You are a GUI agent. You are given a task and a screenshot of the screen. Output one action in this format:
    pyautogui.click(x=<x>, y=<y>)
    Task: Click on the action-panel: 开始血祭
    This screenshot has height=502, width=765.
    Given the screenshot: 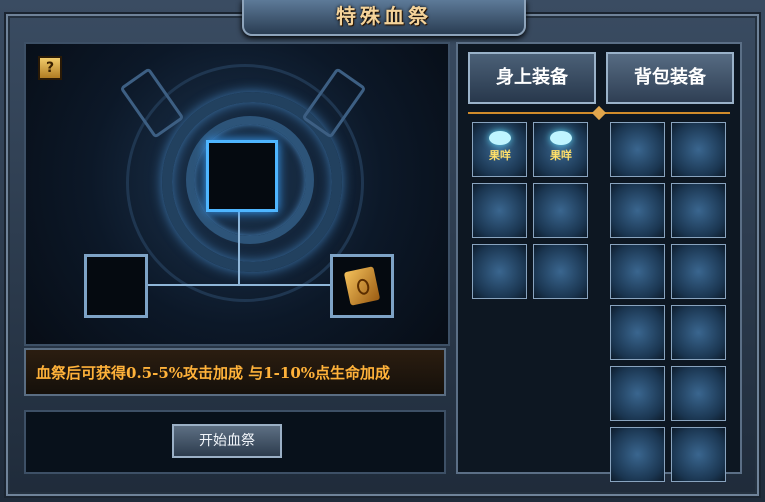 What is the action you would take?
    pyautogui.click(x=235, y=442)
    